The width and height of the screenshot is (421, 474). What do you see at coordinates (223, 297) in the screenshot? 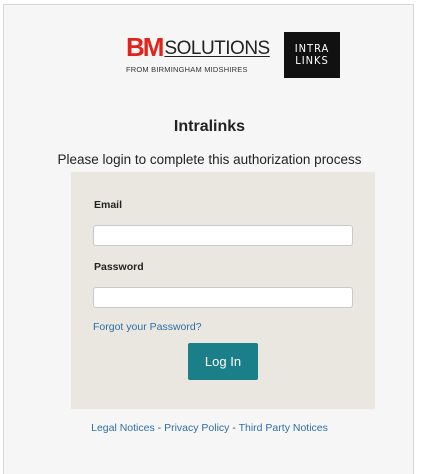
I see `password-field` at bounding box center [223, 297].